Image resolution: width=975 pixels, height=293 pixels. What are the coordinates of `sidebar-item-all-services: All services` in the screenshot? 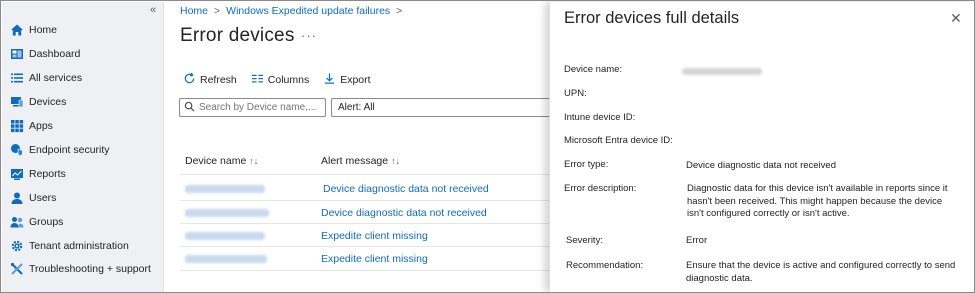 It's located at (46, 78).